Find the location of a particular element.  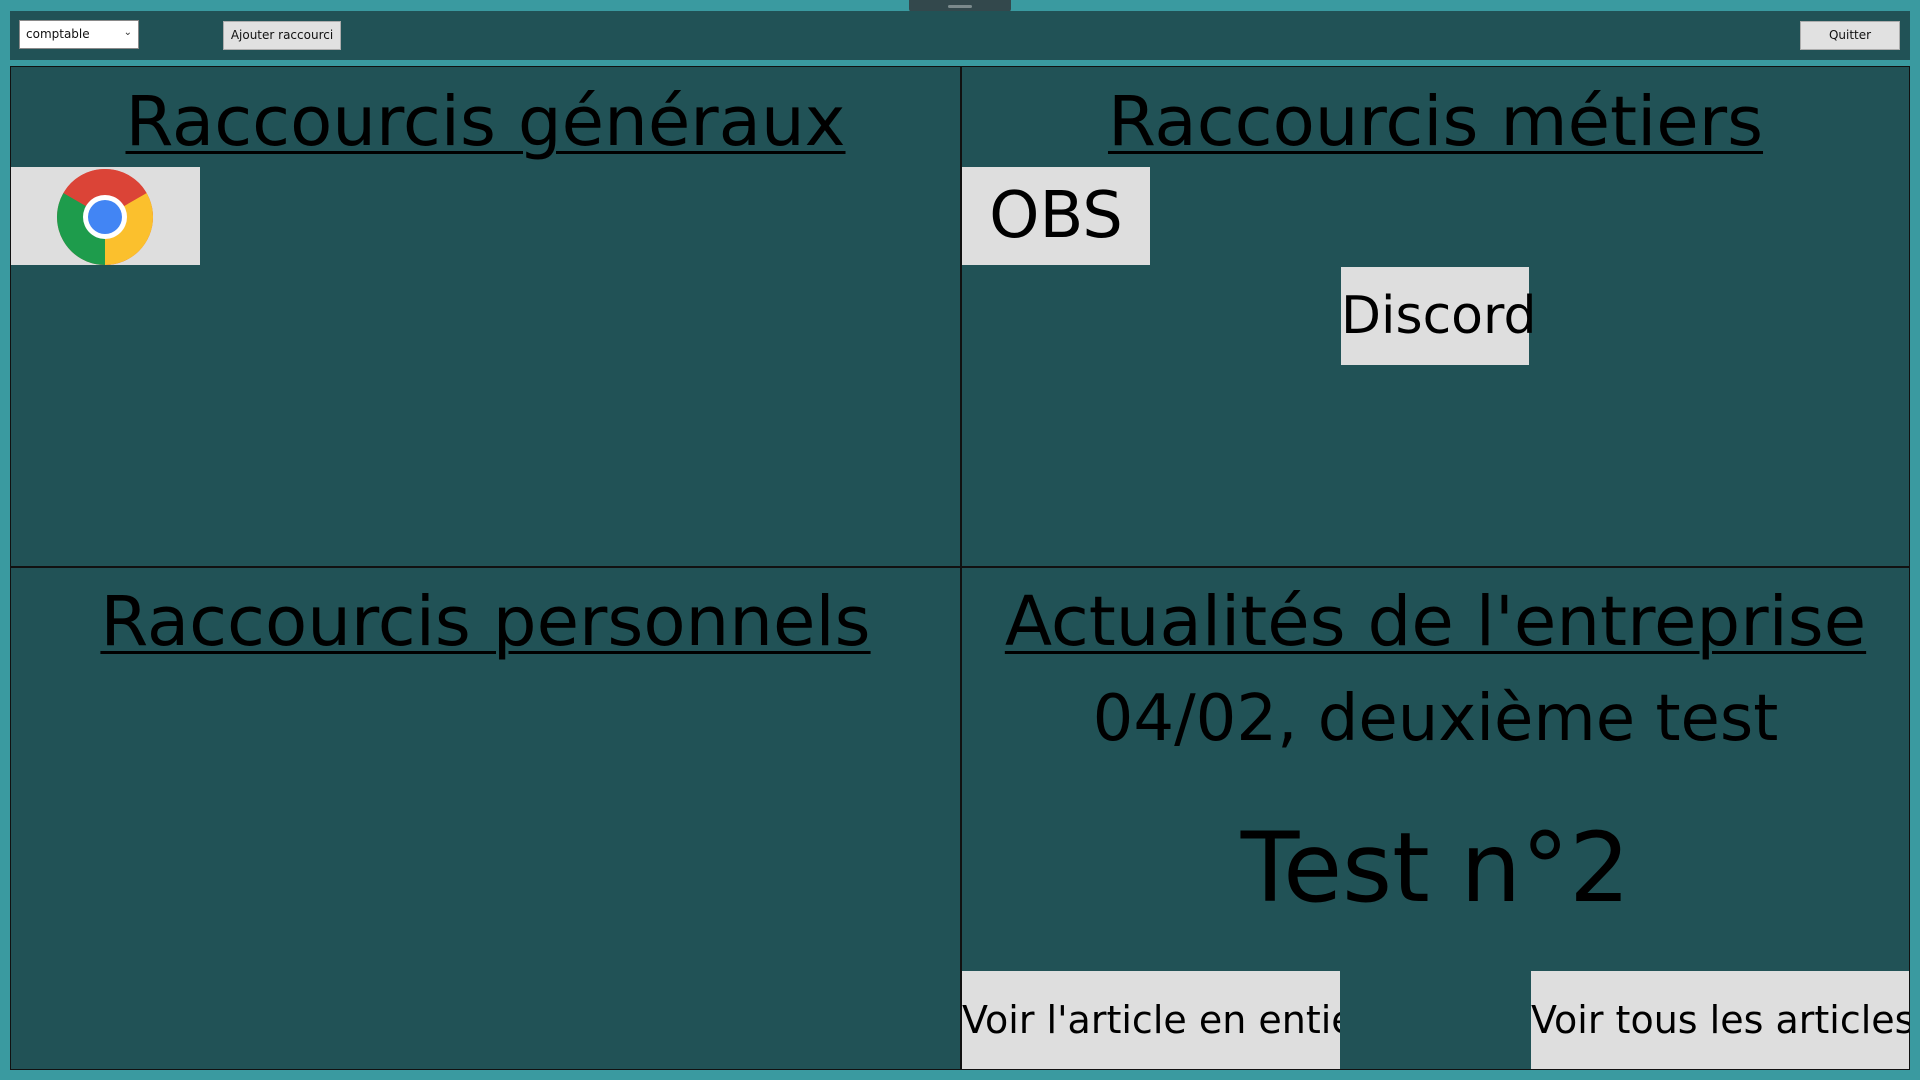

personal-shortcuts-title: Raccourcis personnels is located at coordinates (485, 622).